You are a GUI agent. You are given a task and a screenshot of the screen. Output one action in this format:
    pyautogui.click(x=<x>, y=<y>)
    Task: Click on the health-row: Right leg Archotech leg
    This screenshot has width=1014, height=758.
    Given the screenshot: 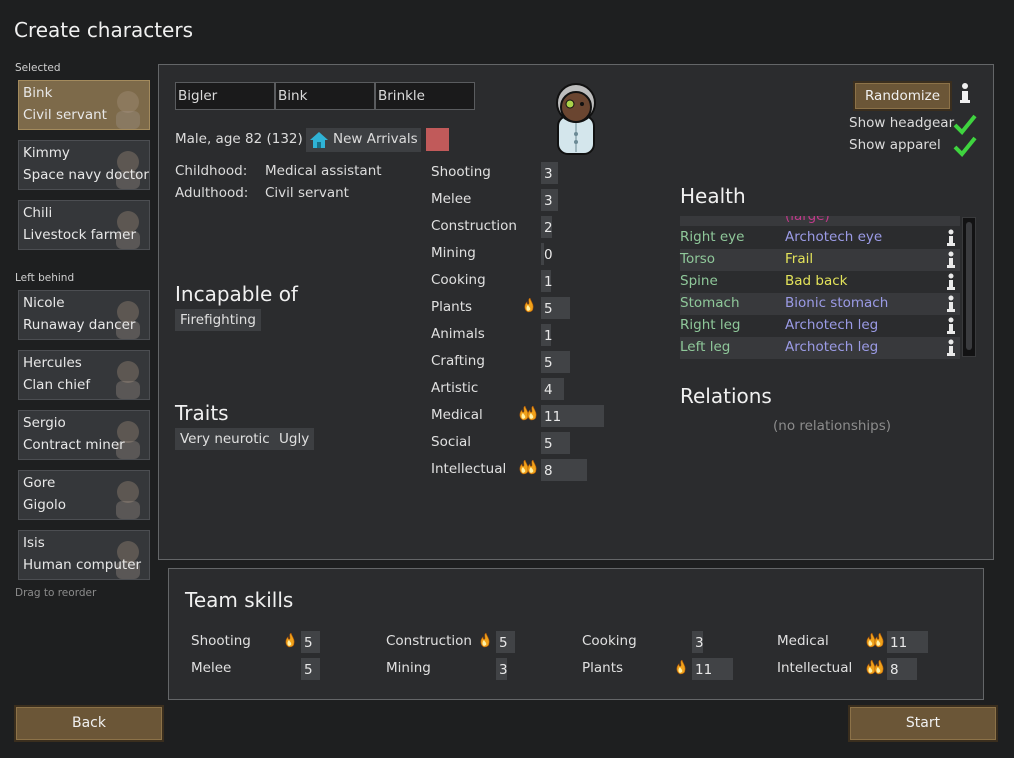 What is the action you would take?
    pyautogui.click(x=820, y=326)
    